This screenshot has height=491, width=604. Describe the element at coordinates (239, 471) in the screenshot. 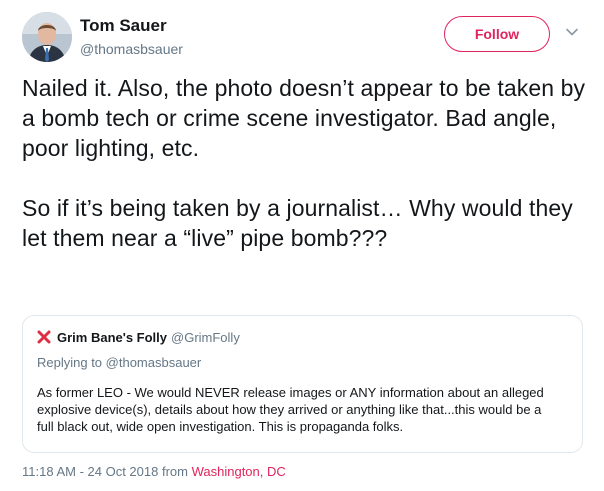

I see `location-link: Washington, DC` at that location.